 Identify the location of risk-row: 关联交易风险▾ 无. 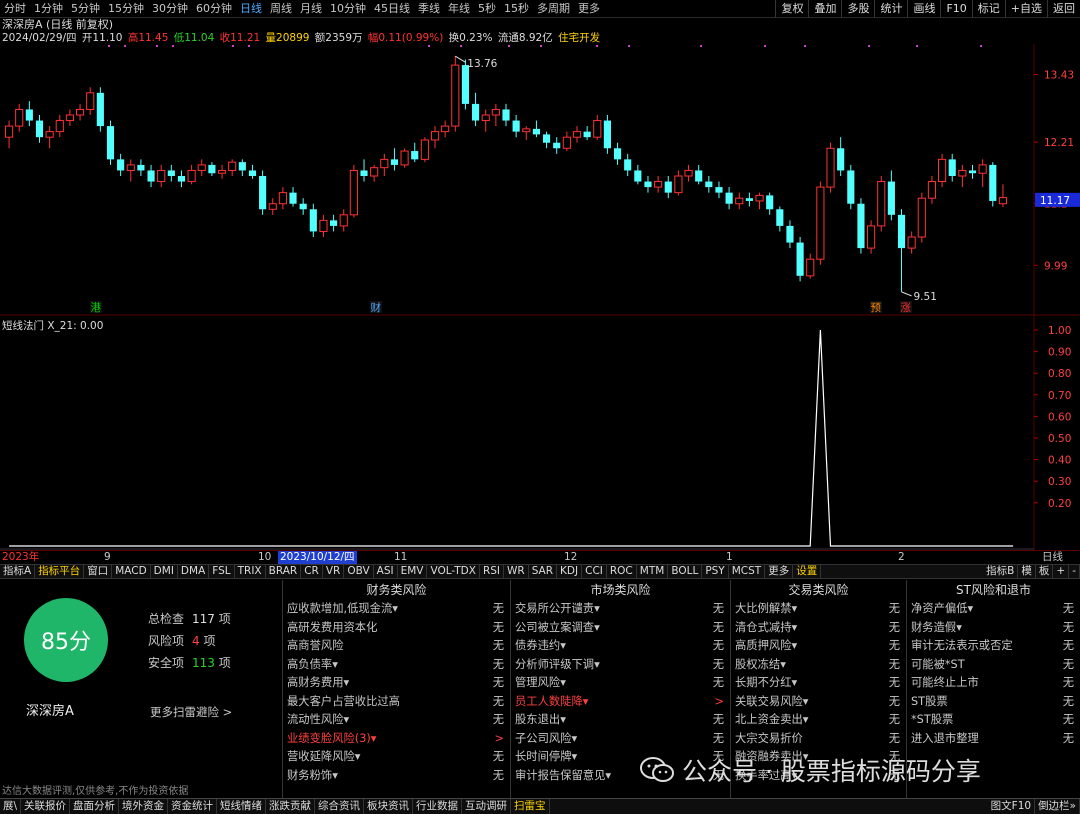
(818, 702).